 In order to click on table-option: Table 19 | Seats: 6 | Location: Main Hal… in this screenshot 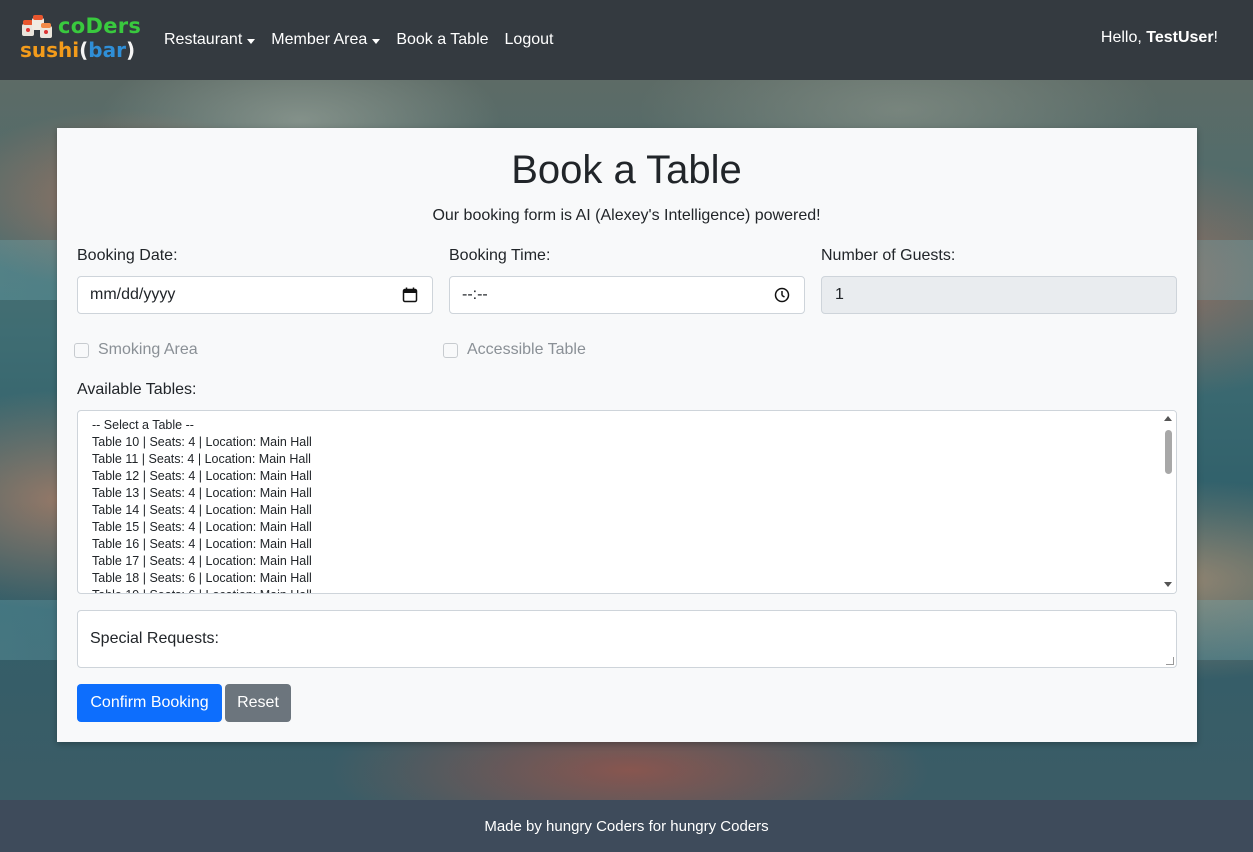, I will do `click(202, 590)`.